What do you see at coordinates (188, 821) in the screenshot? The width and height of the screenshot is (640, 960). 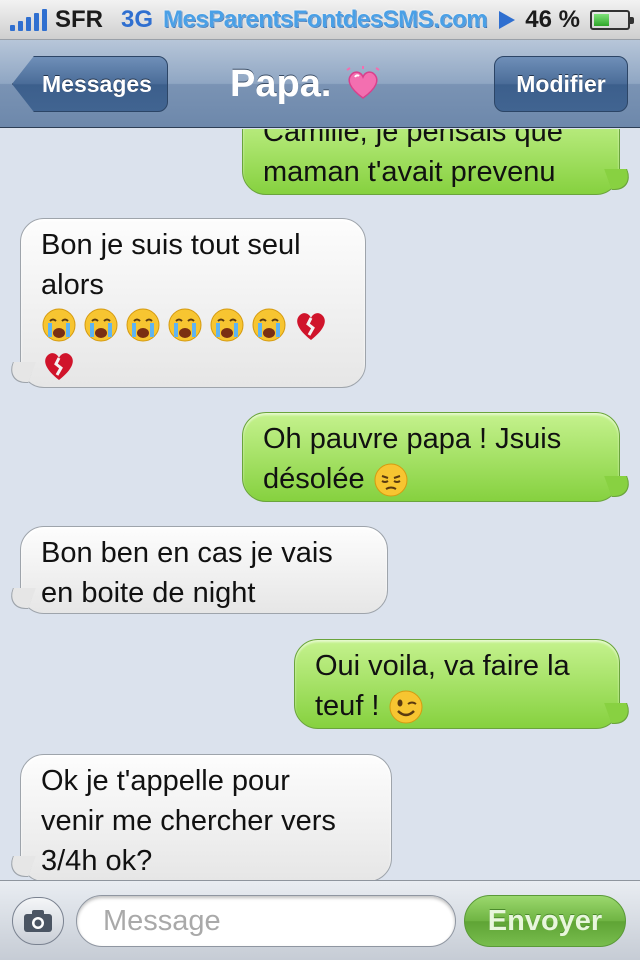 I see `message-line: venir me chercher vers` at bounding box center [188, 821].